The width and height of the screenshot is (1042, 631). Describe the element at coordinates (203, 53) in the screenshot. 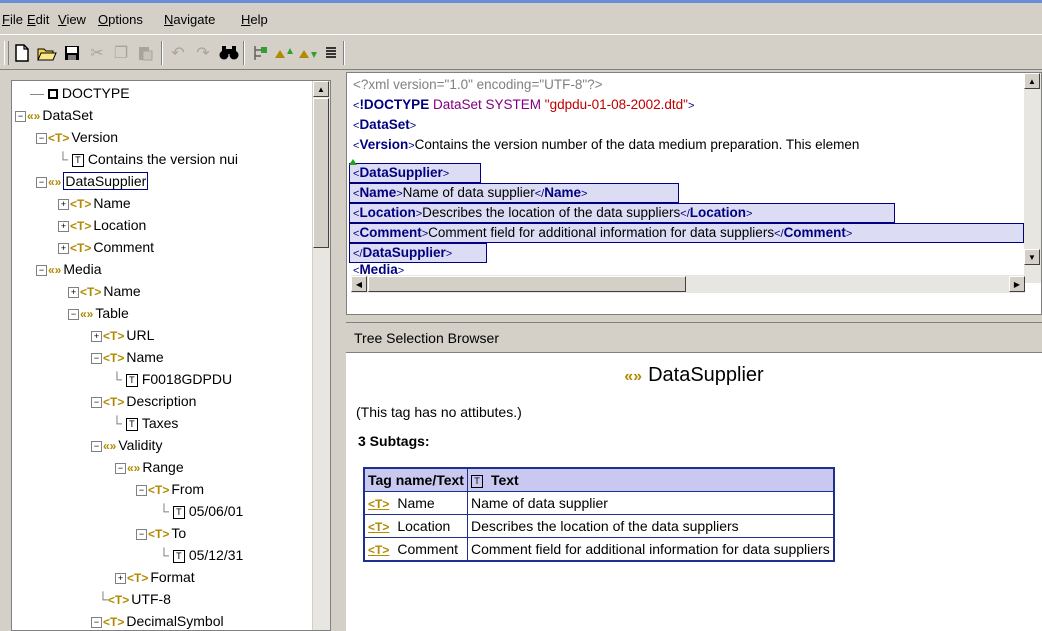

I see `redo-icon: ↷` at that location.